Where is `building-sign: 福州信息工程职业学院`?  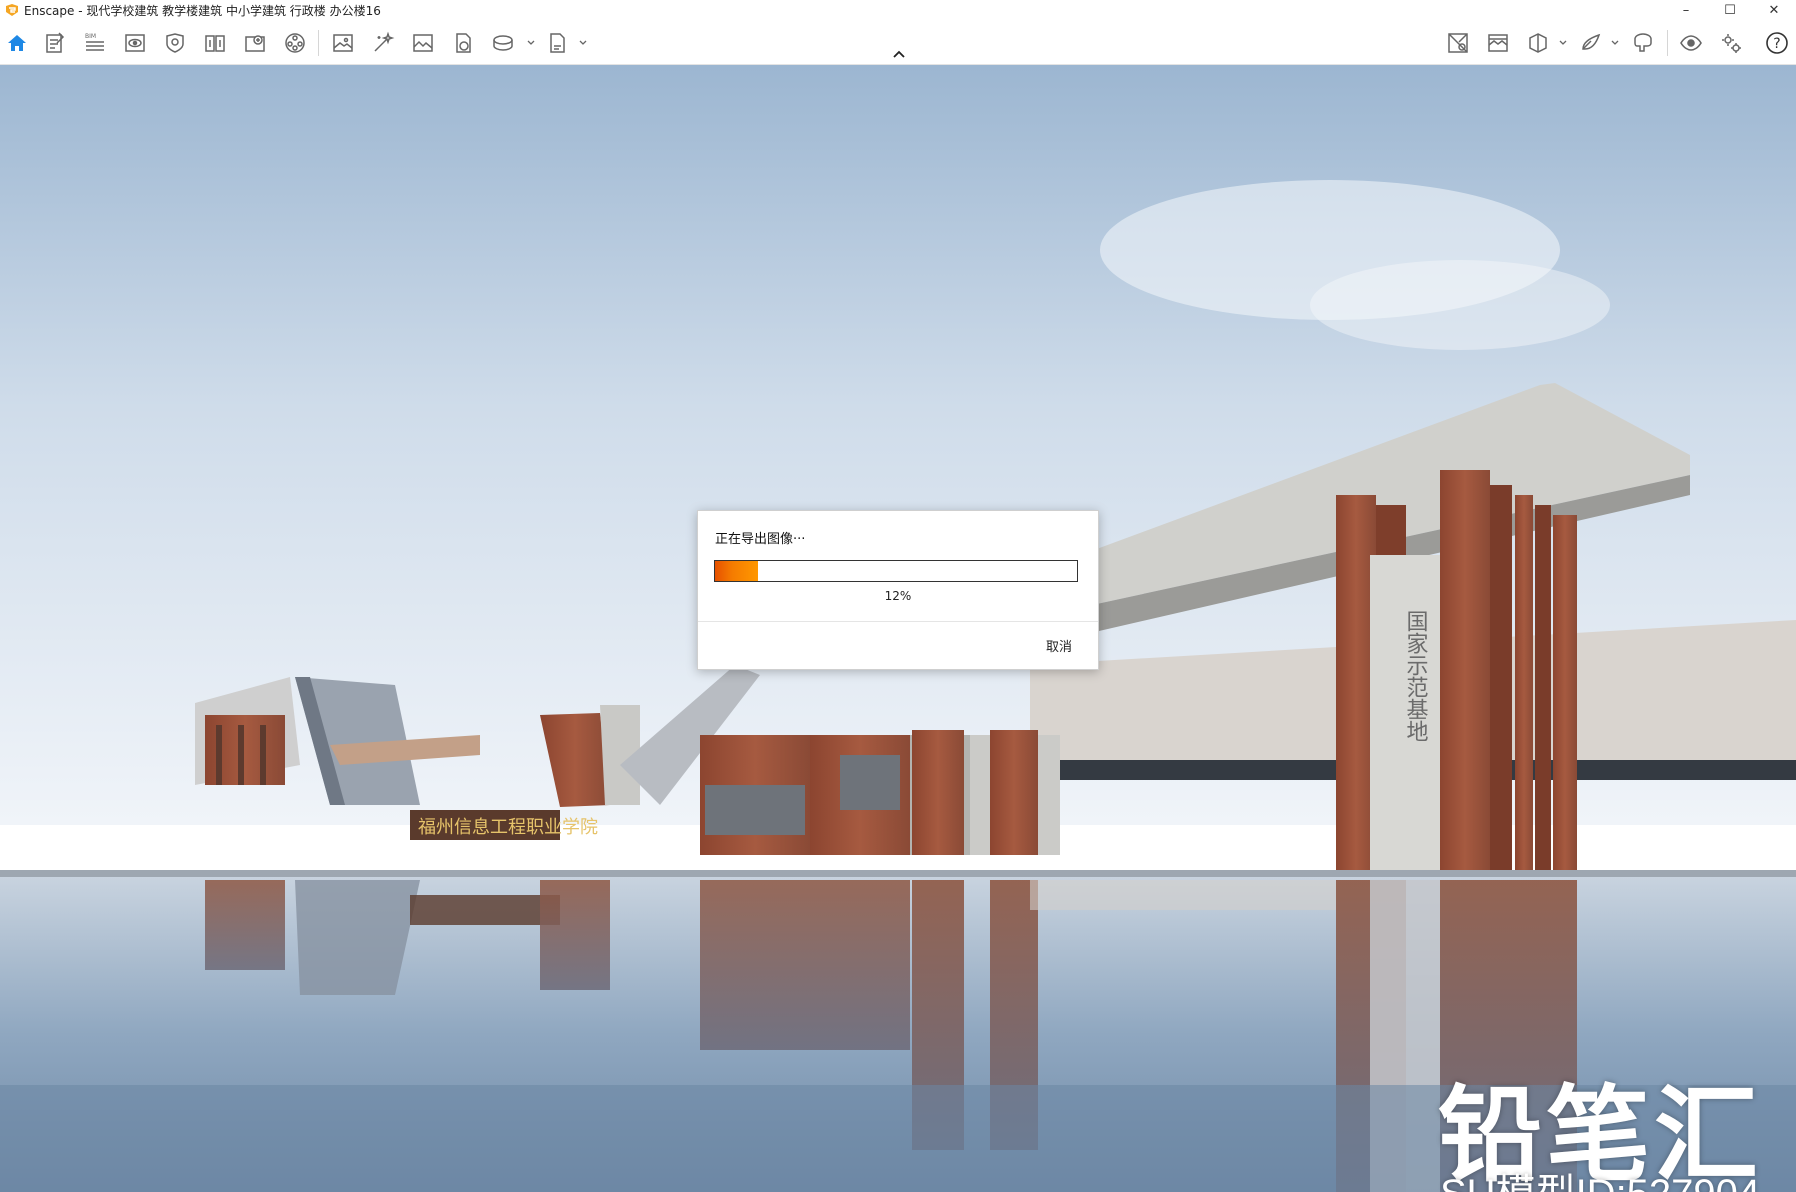 building-sign: 福州信息工程职业学院 is located at coordinates (508, 827).